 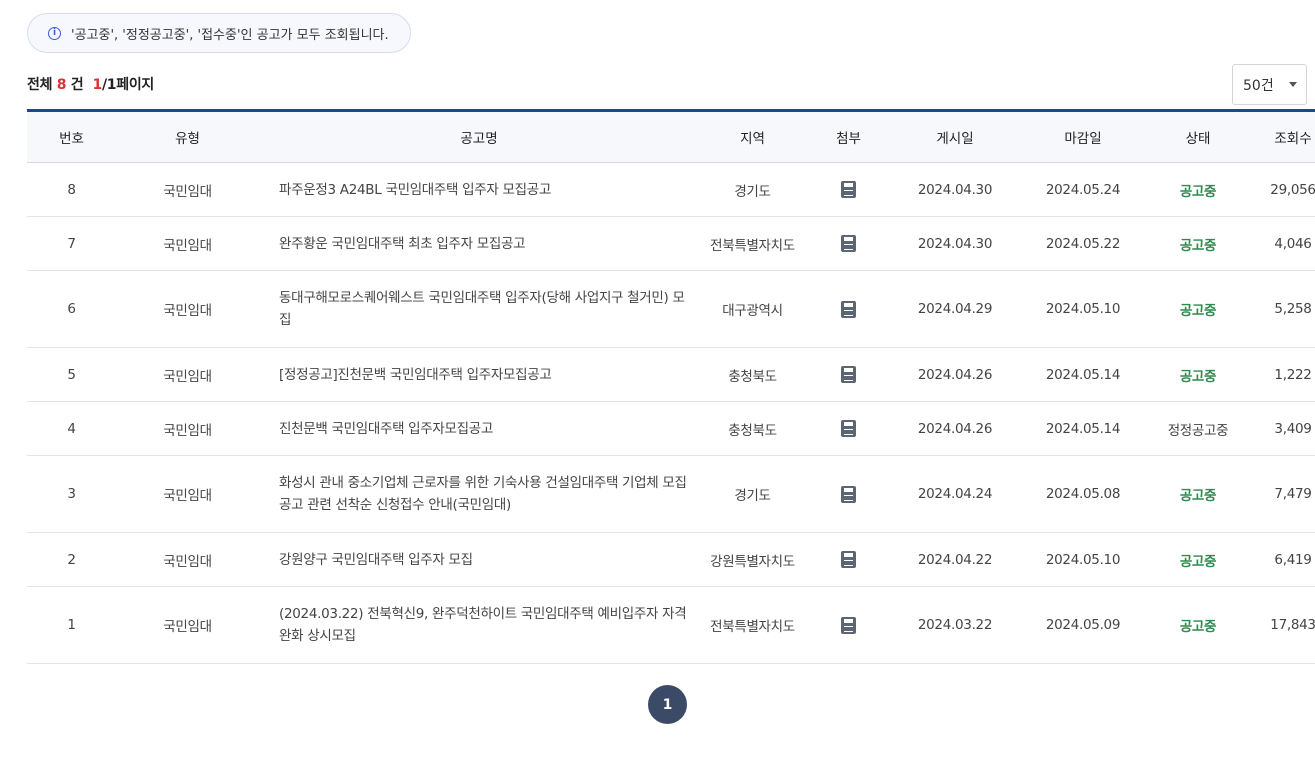 I want to click on notice-banner: i '공고중', '정정공고중', '접수중'인 공고가 모두 조회됩니다., so click(x=219, y=33).